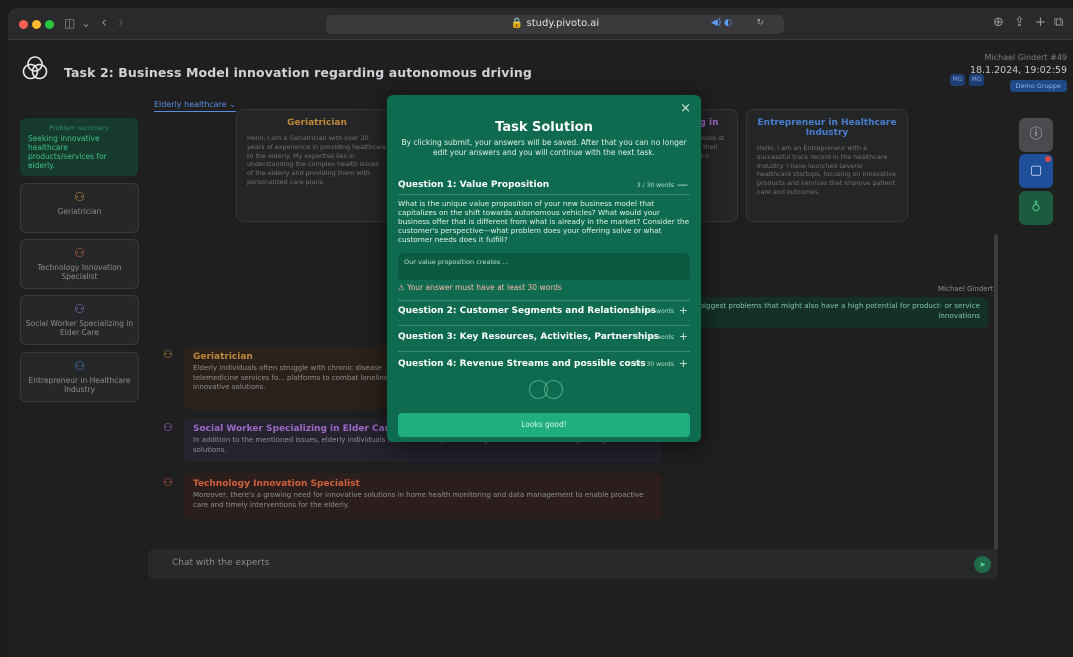 This screenshot has height=657, width=1073. I want to click on send-icon: ➤, so click(982, 564).